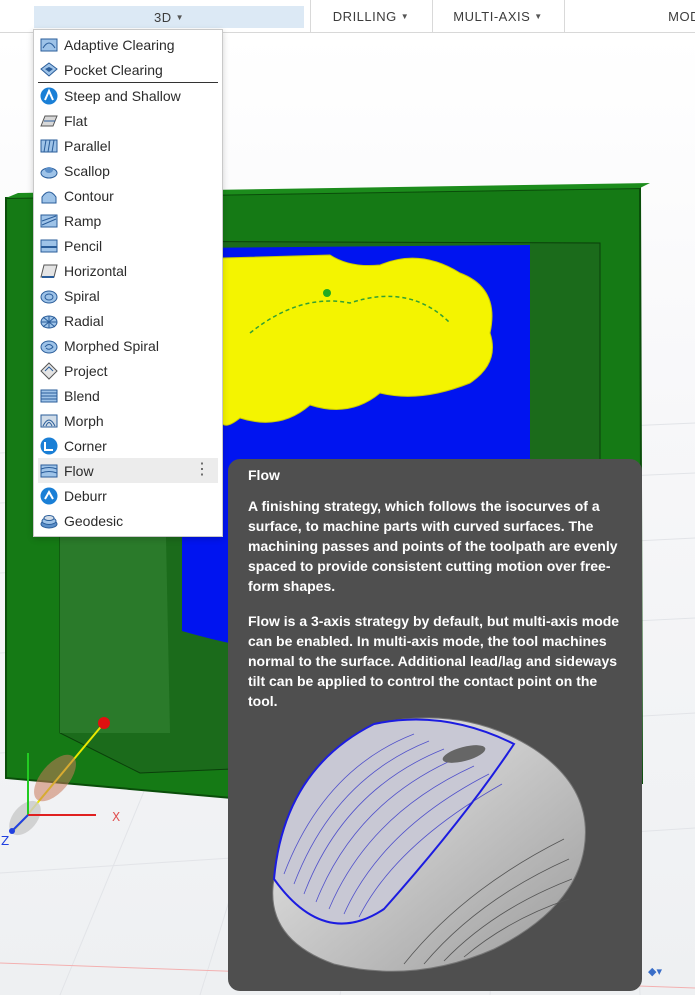 The width and height of the screenshot is (695, 995). I want to click on menu-item-label: Horizontal, so click(96, 270).